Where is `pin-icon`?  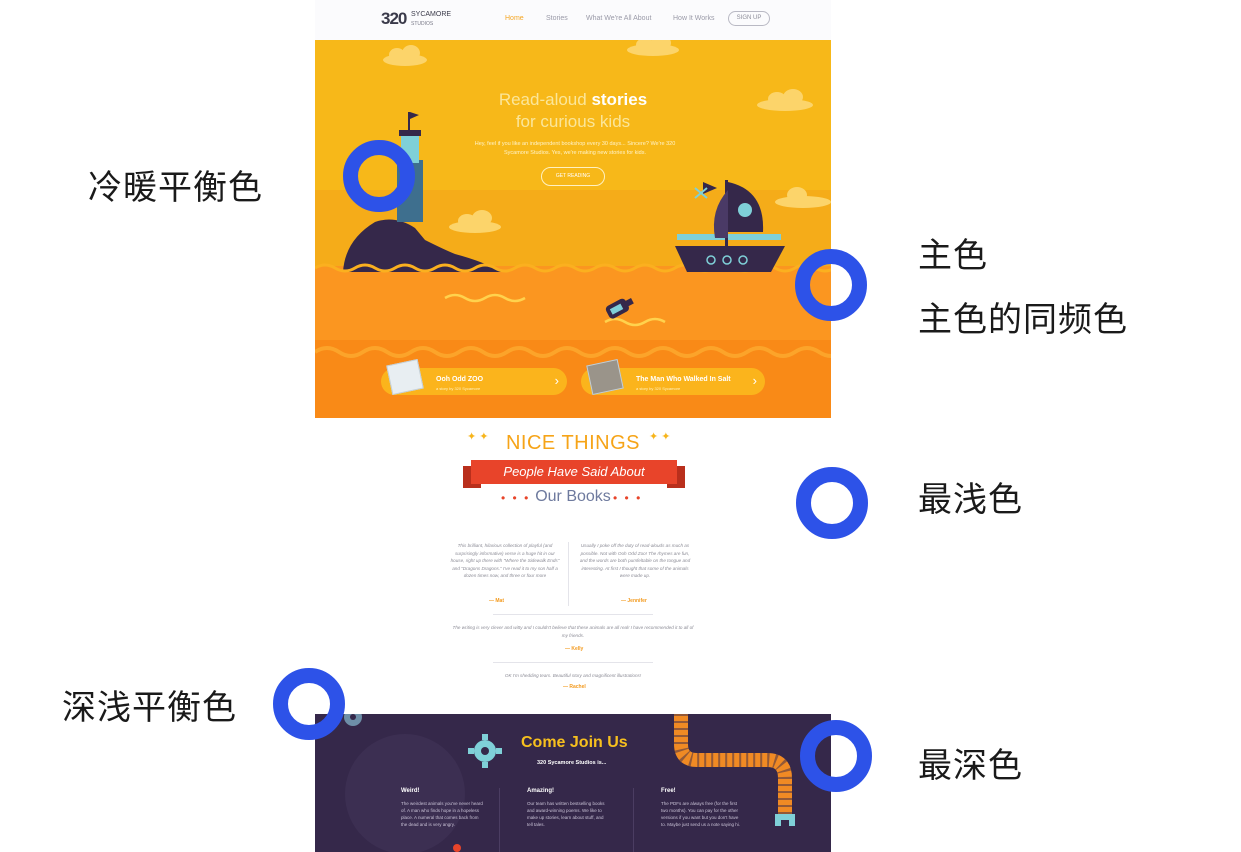 pin-icon is located at coordinates (457, 848).